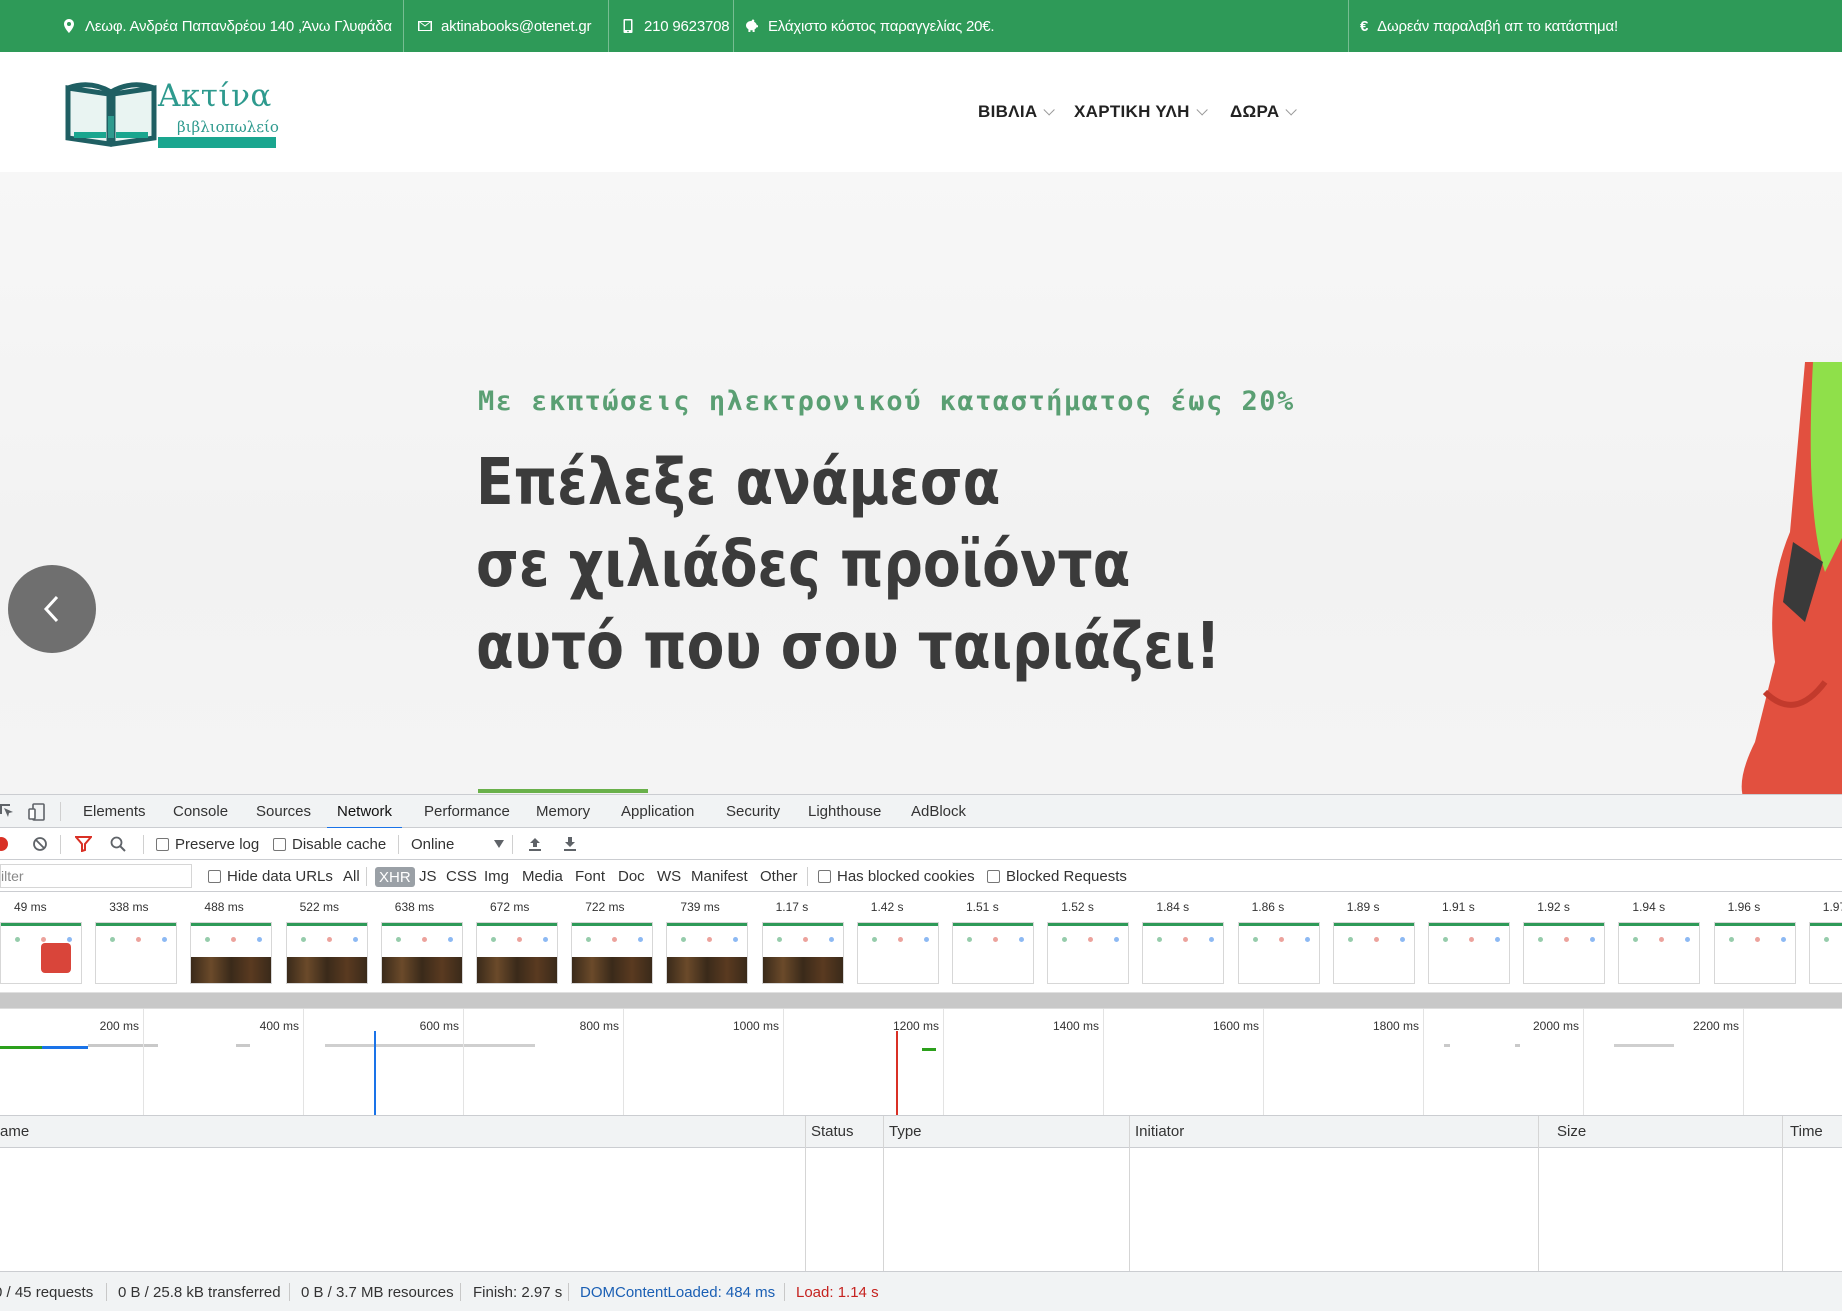 The height and width of the screenshot is (1311, 1842). What do you see at coordinates (461, 876) in the screenshot?
I see `filter-type-css: CSS` at bounding box center [461, 876].